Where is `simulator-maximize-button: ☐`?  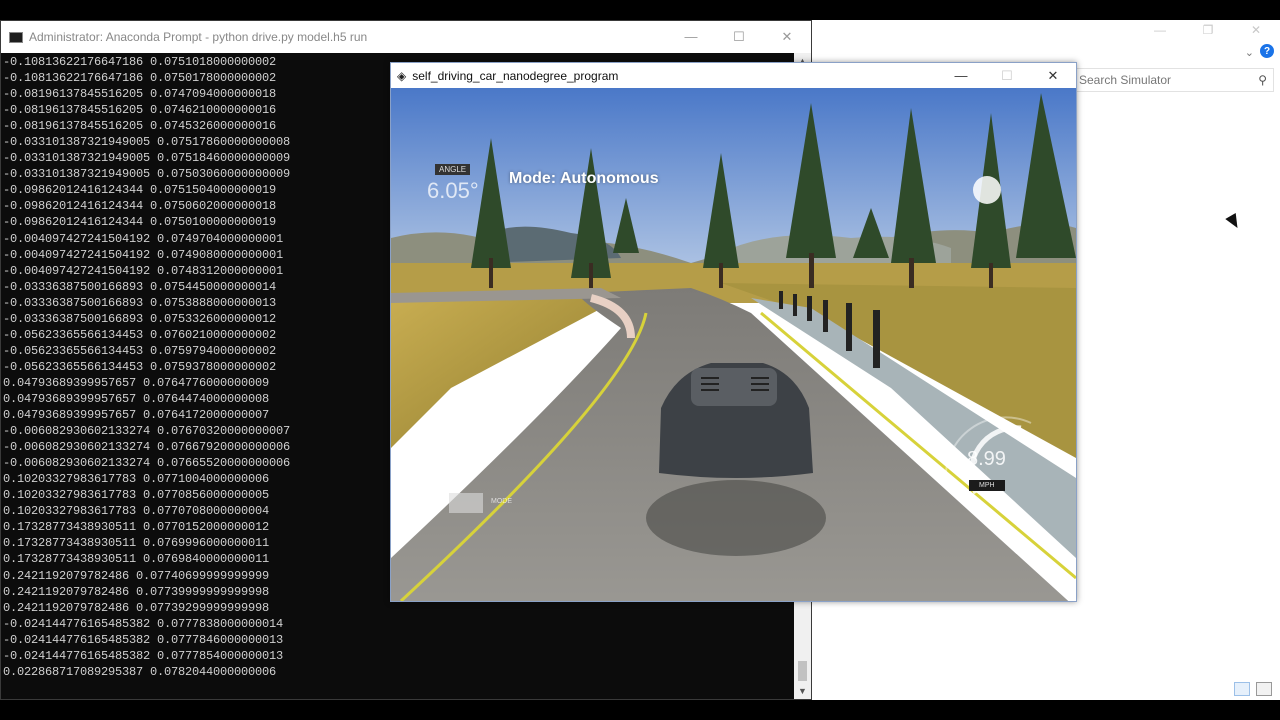
simulator-maximize-button: ☐ is located at coordinates (1007, 76).